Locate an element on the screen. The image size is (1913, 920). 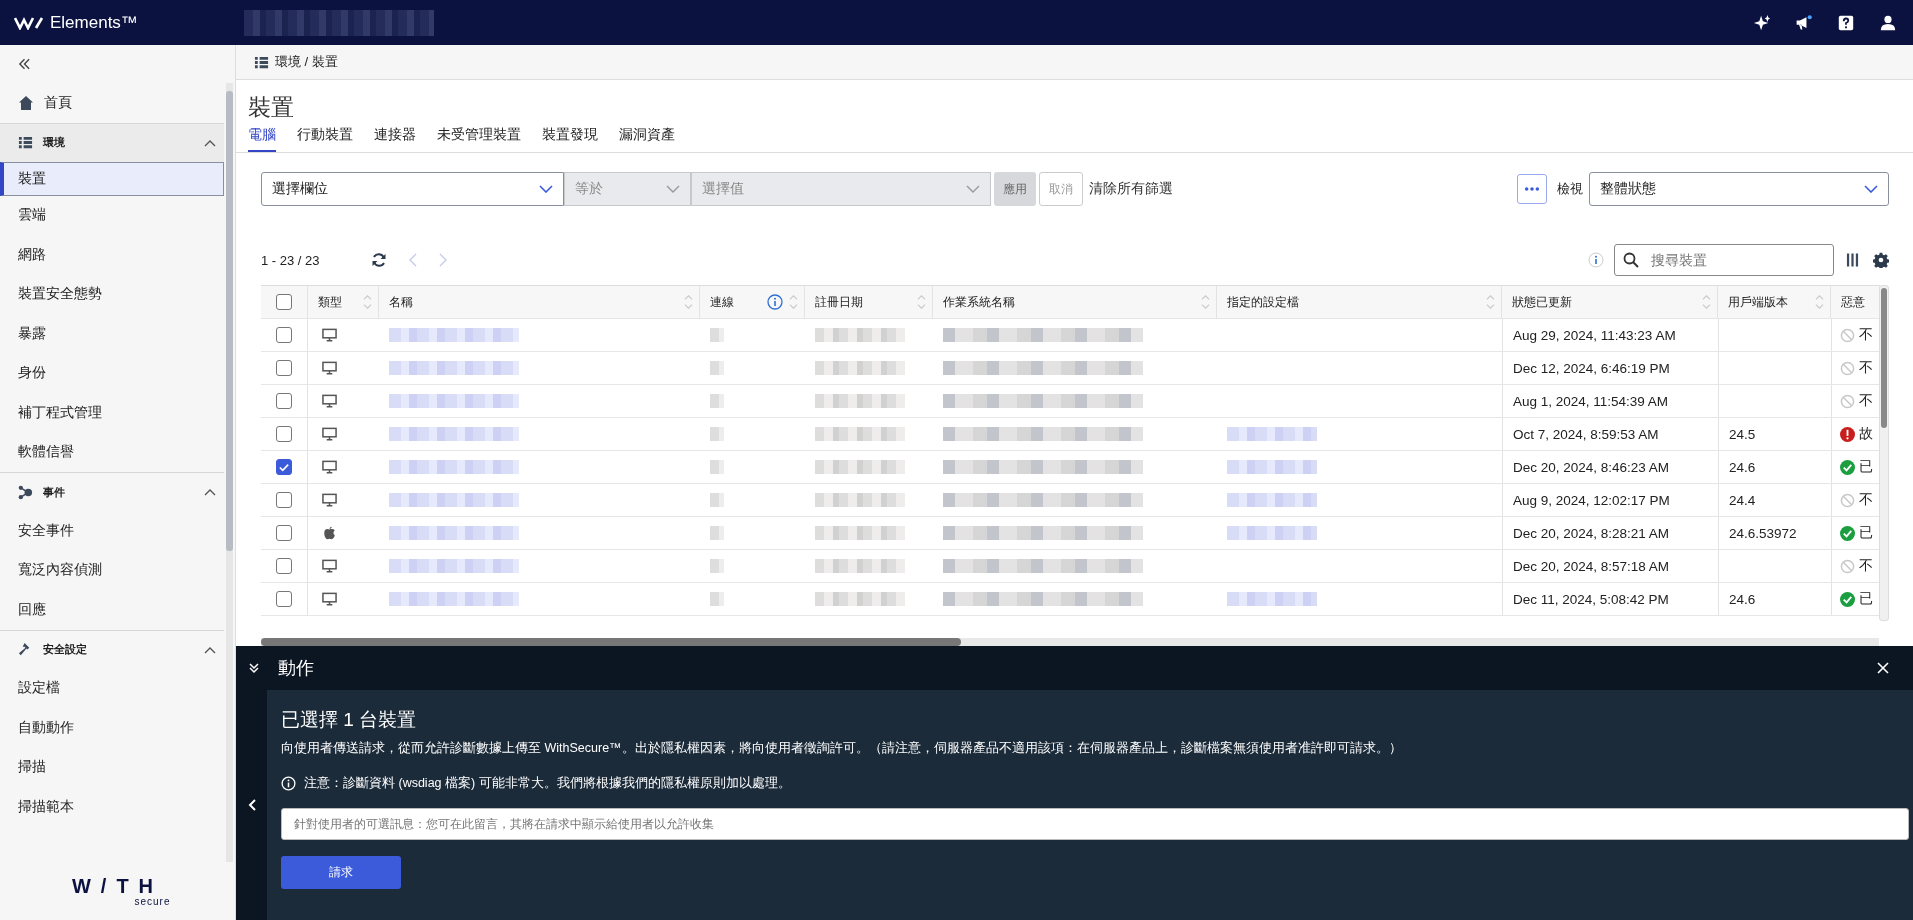
logo-icon is located at coordinates (29, 22).